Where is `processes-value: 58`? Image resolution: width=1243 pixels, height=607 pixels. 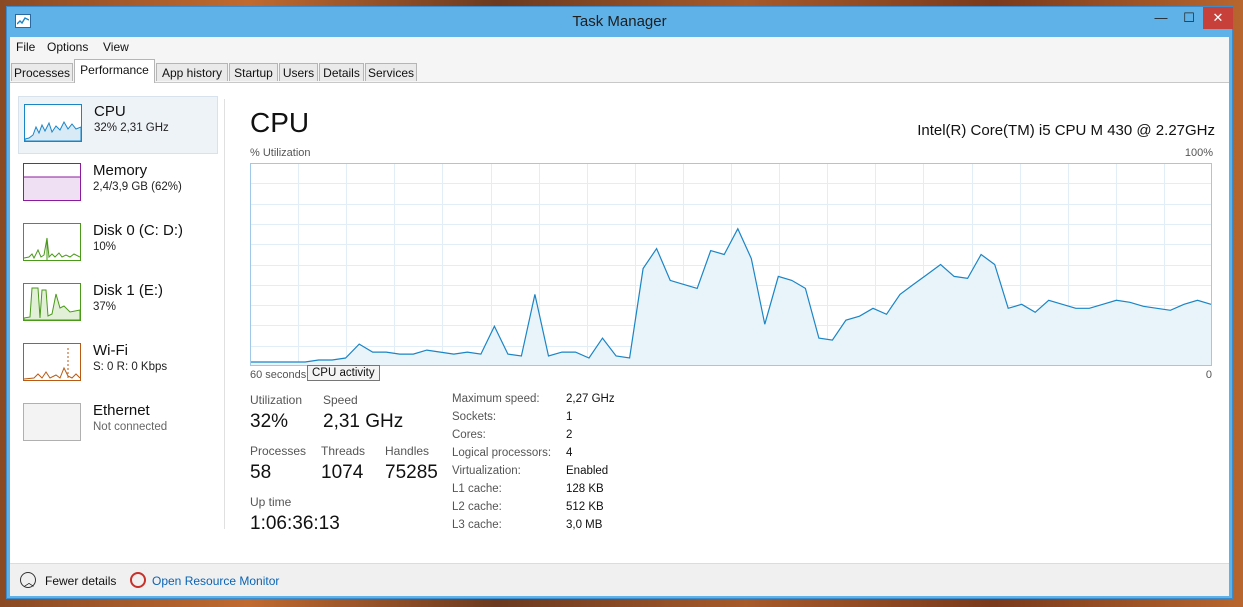
processes-value: 58 is located at coordinates (261, 472).